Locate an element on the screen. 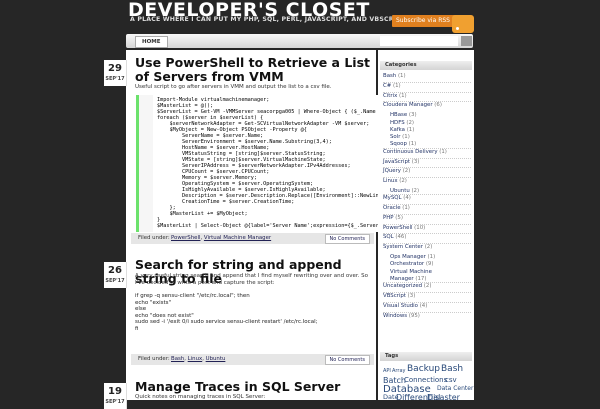  category-link: Solr (1) is located at coordinates (400, 137).